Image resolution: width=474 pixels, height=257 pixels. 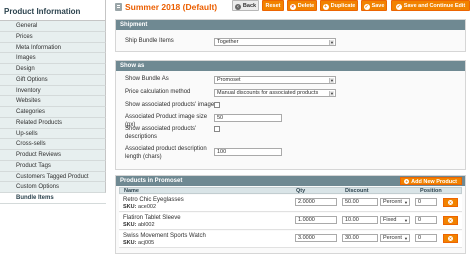 I want to click on sidebar-item-images: Images, so click(x=53, y=58).